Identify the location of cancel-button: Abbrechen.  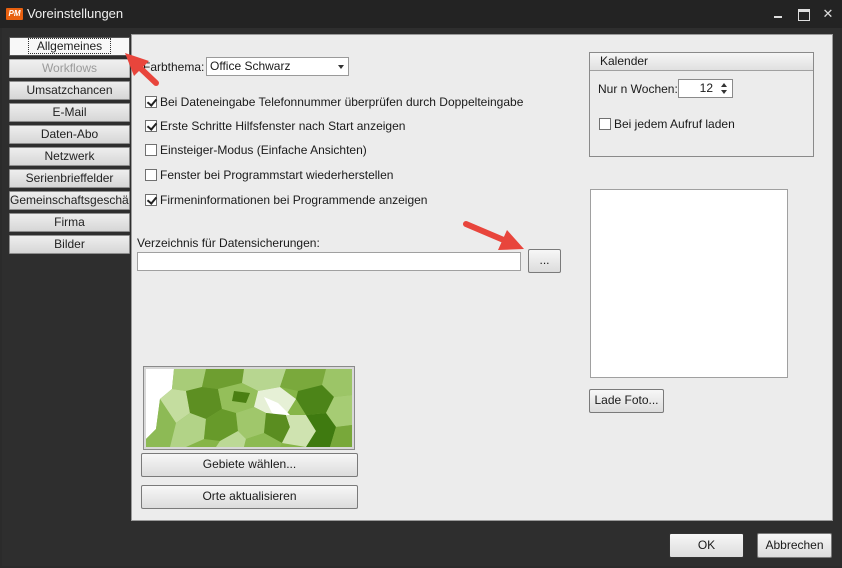
(794, 545).